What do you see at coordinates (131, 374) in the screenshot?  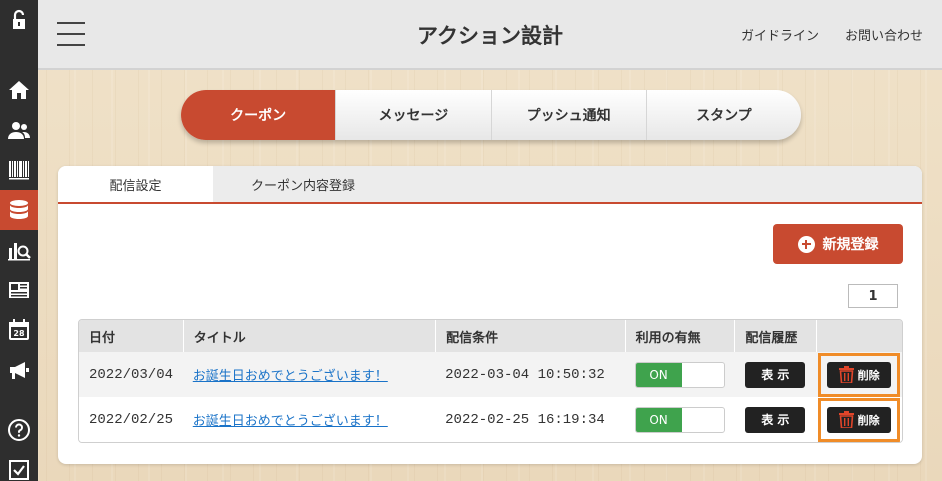 I see `row-date: 2022/03/04` at bounding box center [131, 374].